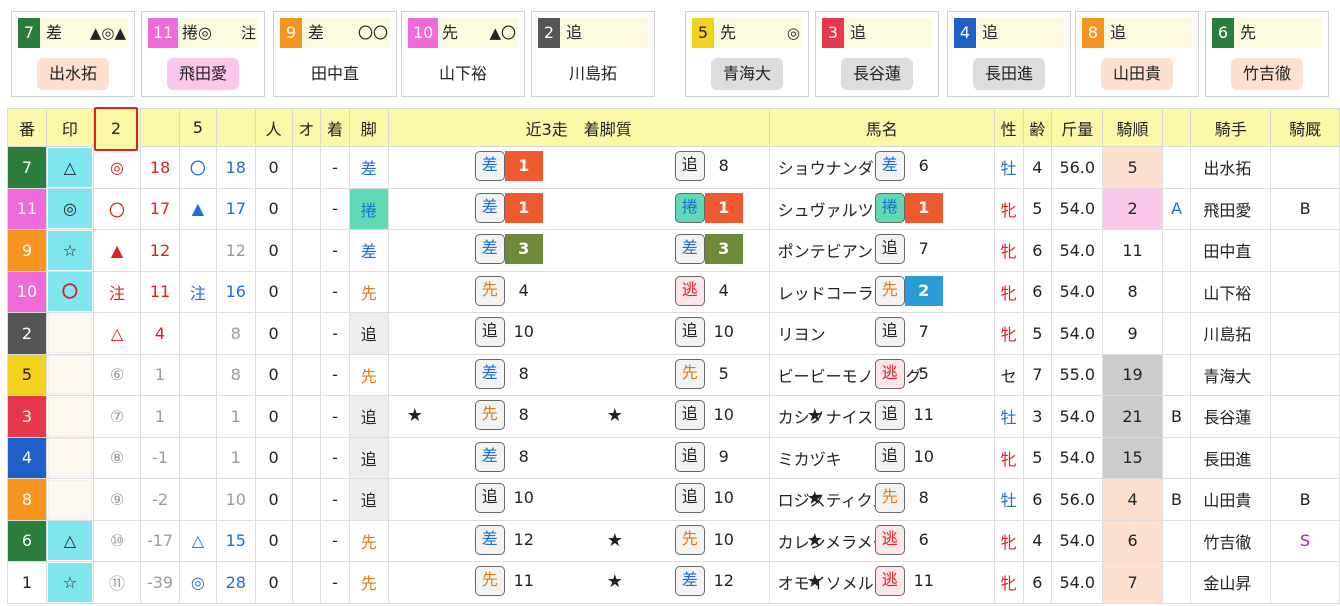  What do you see at coordinates (27, 127) in the screenshot?
I see `col-header-ban: 番` at bounding box center [27, 127].